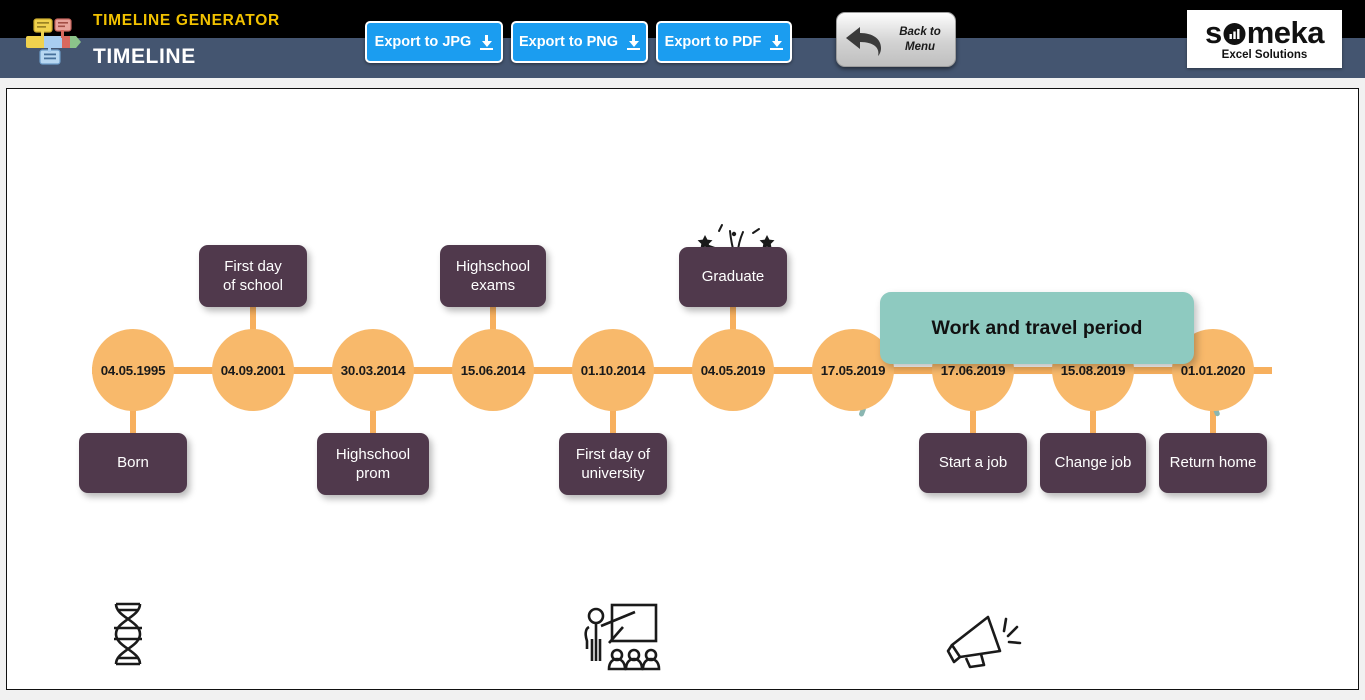  Describe the element at coordinates (144, 56) in the screenshot. I see `page-title: TIMELINE` at that location.